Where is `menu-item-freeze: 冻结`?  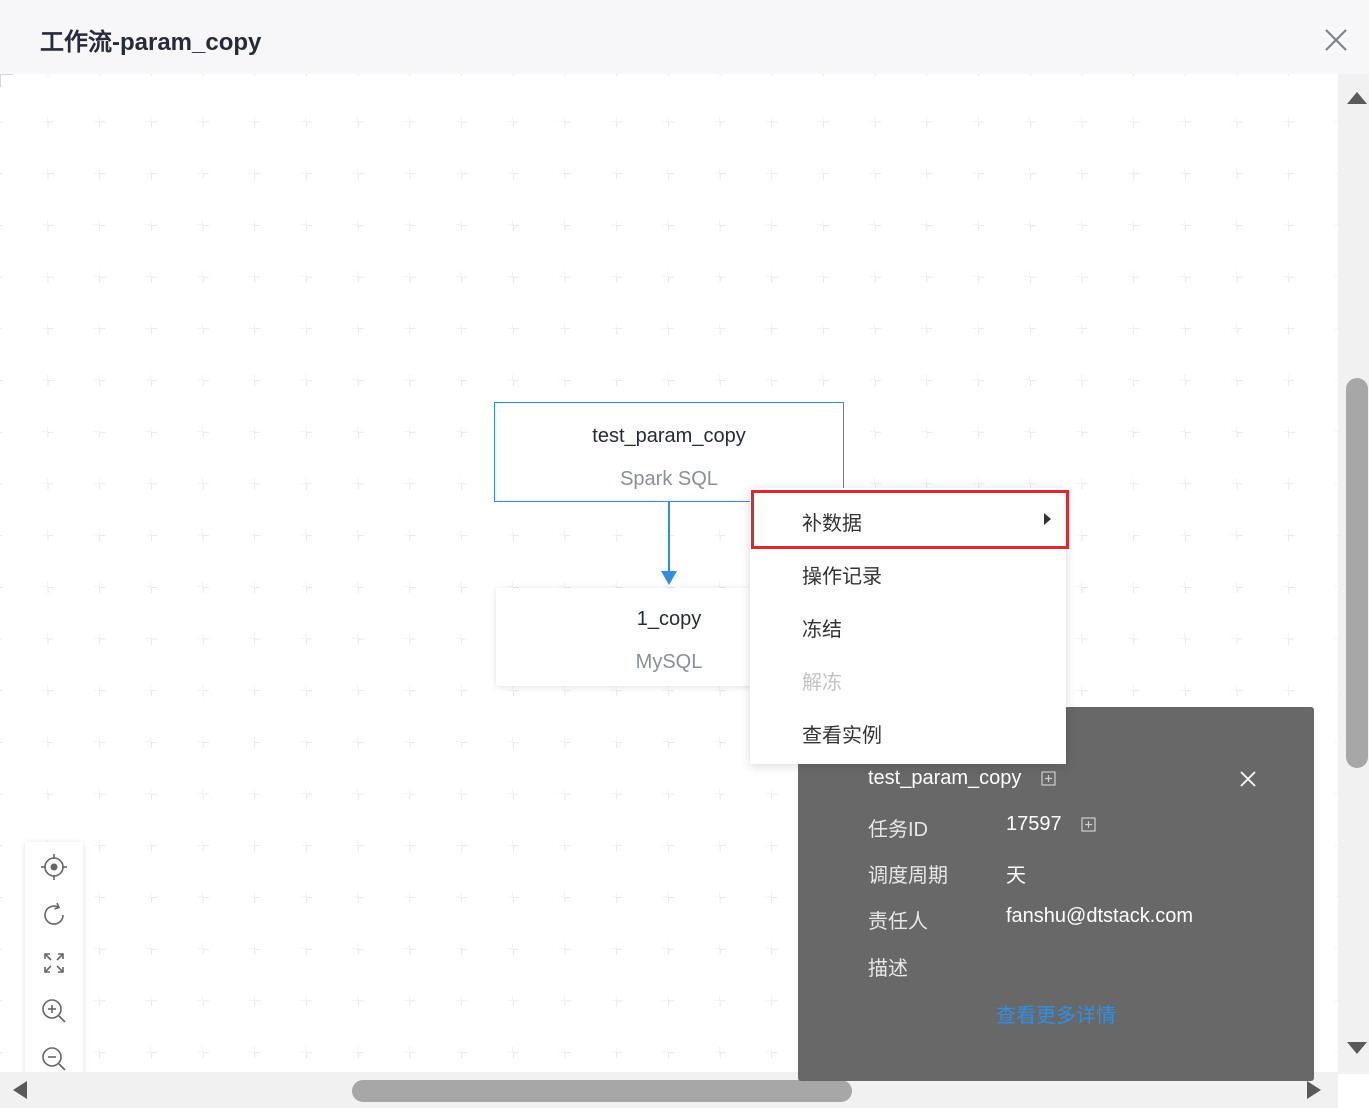 menu-item-freeze: 冻结 is located at coordinates (908, 626).